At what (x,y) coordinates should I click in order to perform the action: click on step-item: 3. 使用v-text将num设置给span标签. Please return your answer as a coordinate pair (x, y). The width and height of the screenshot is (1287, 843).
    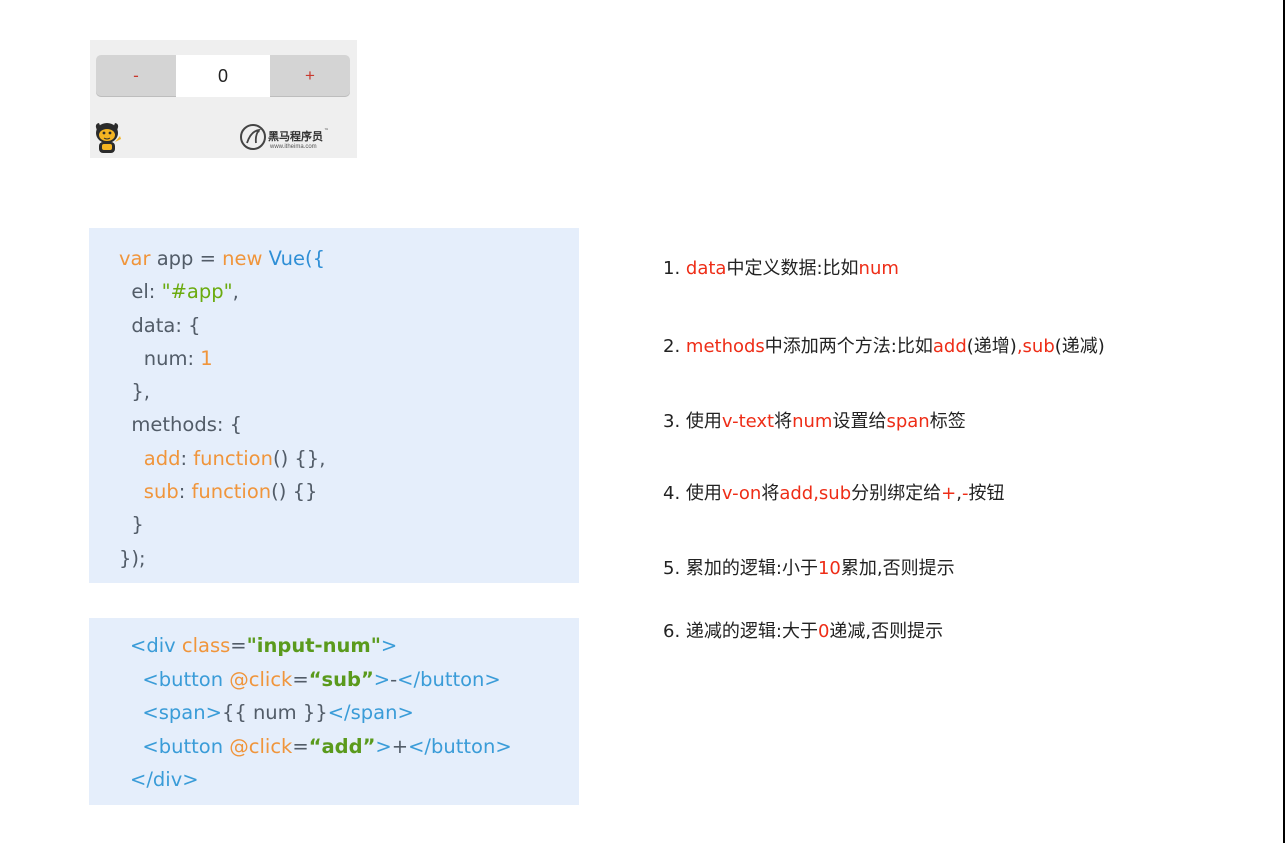
    Looking at the image, I should click on (814, 421).